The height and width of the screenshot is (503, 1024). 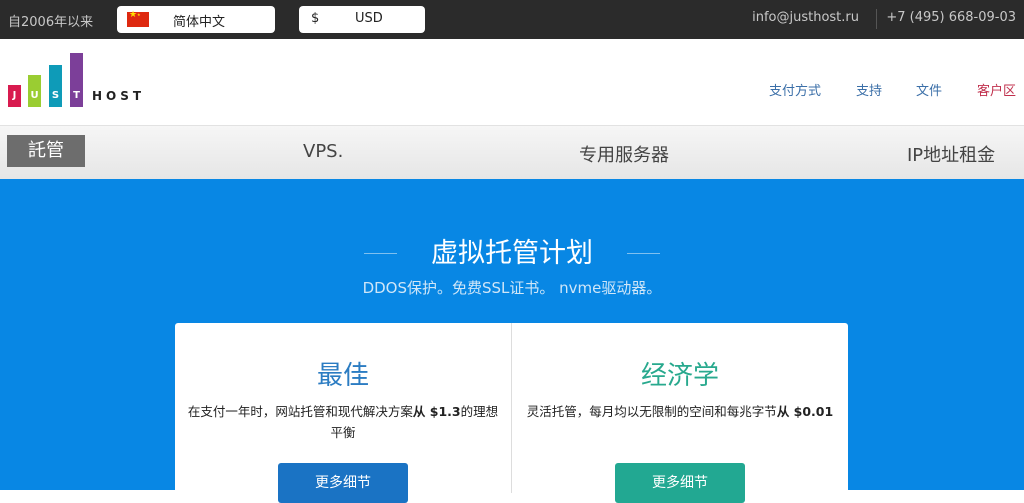 What do you see at coordinates (512, 253) in the screenshot?
I see `hero-title: 虚拟托管计划` at bounding box center [512, 253].